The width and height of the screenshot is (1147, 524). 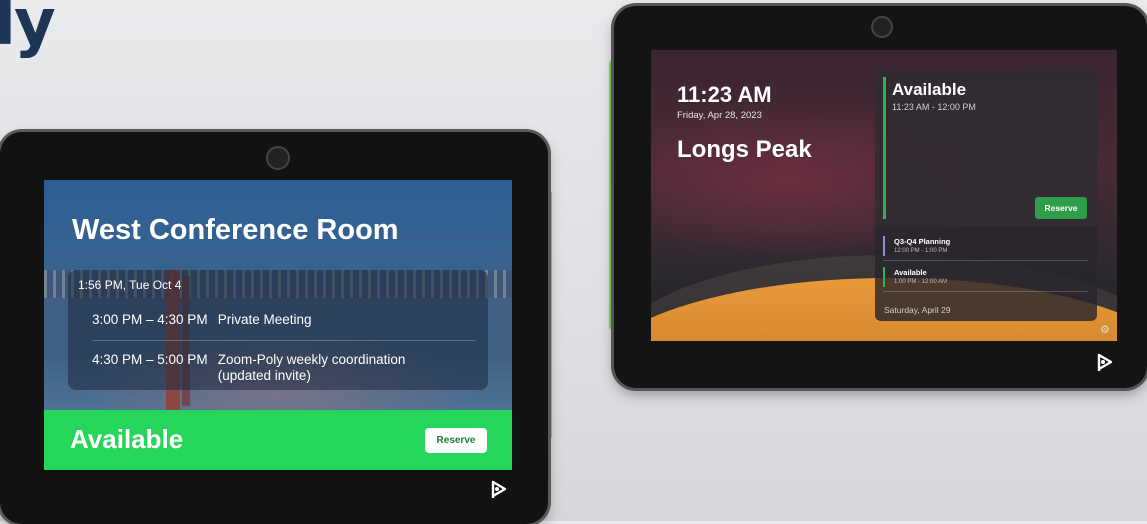 I want to click on event-time: 12:00 PM - 1:00 PM, so click(x=921, y=251).